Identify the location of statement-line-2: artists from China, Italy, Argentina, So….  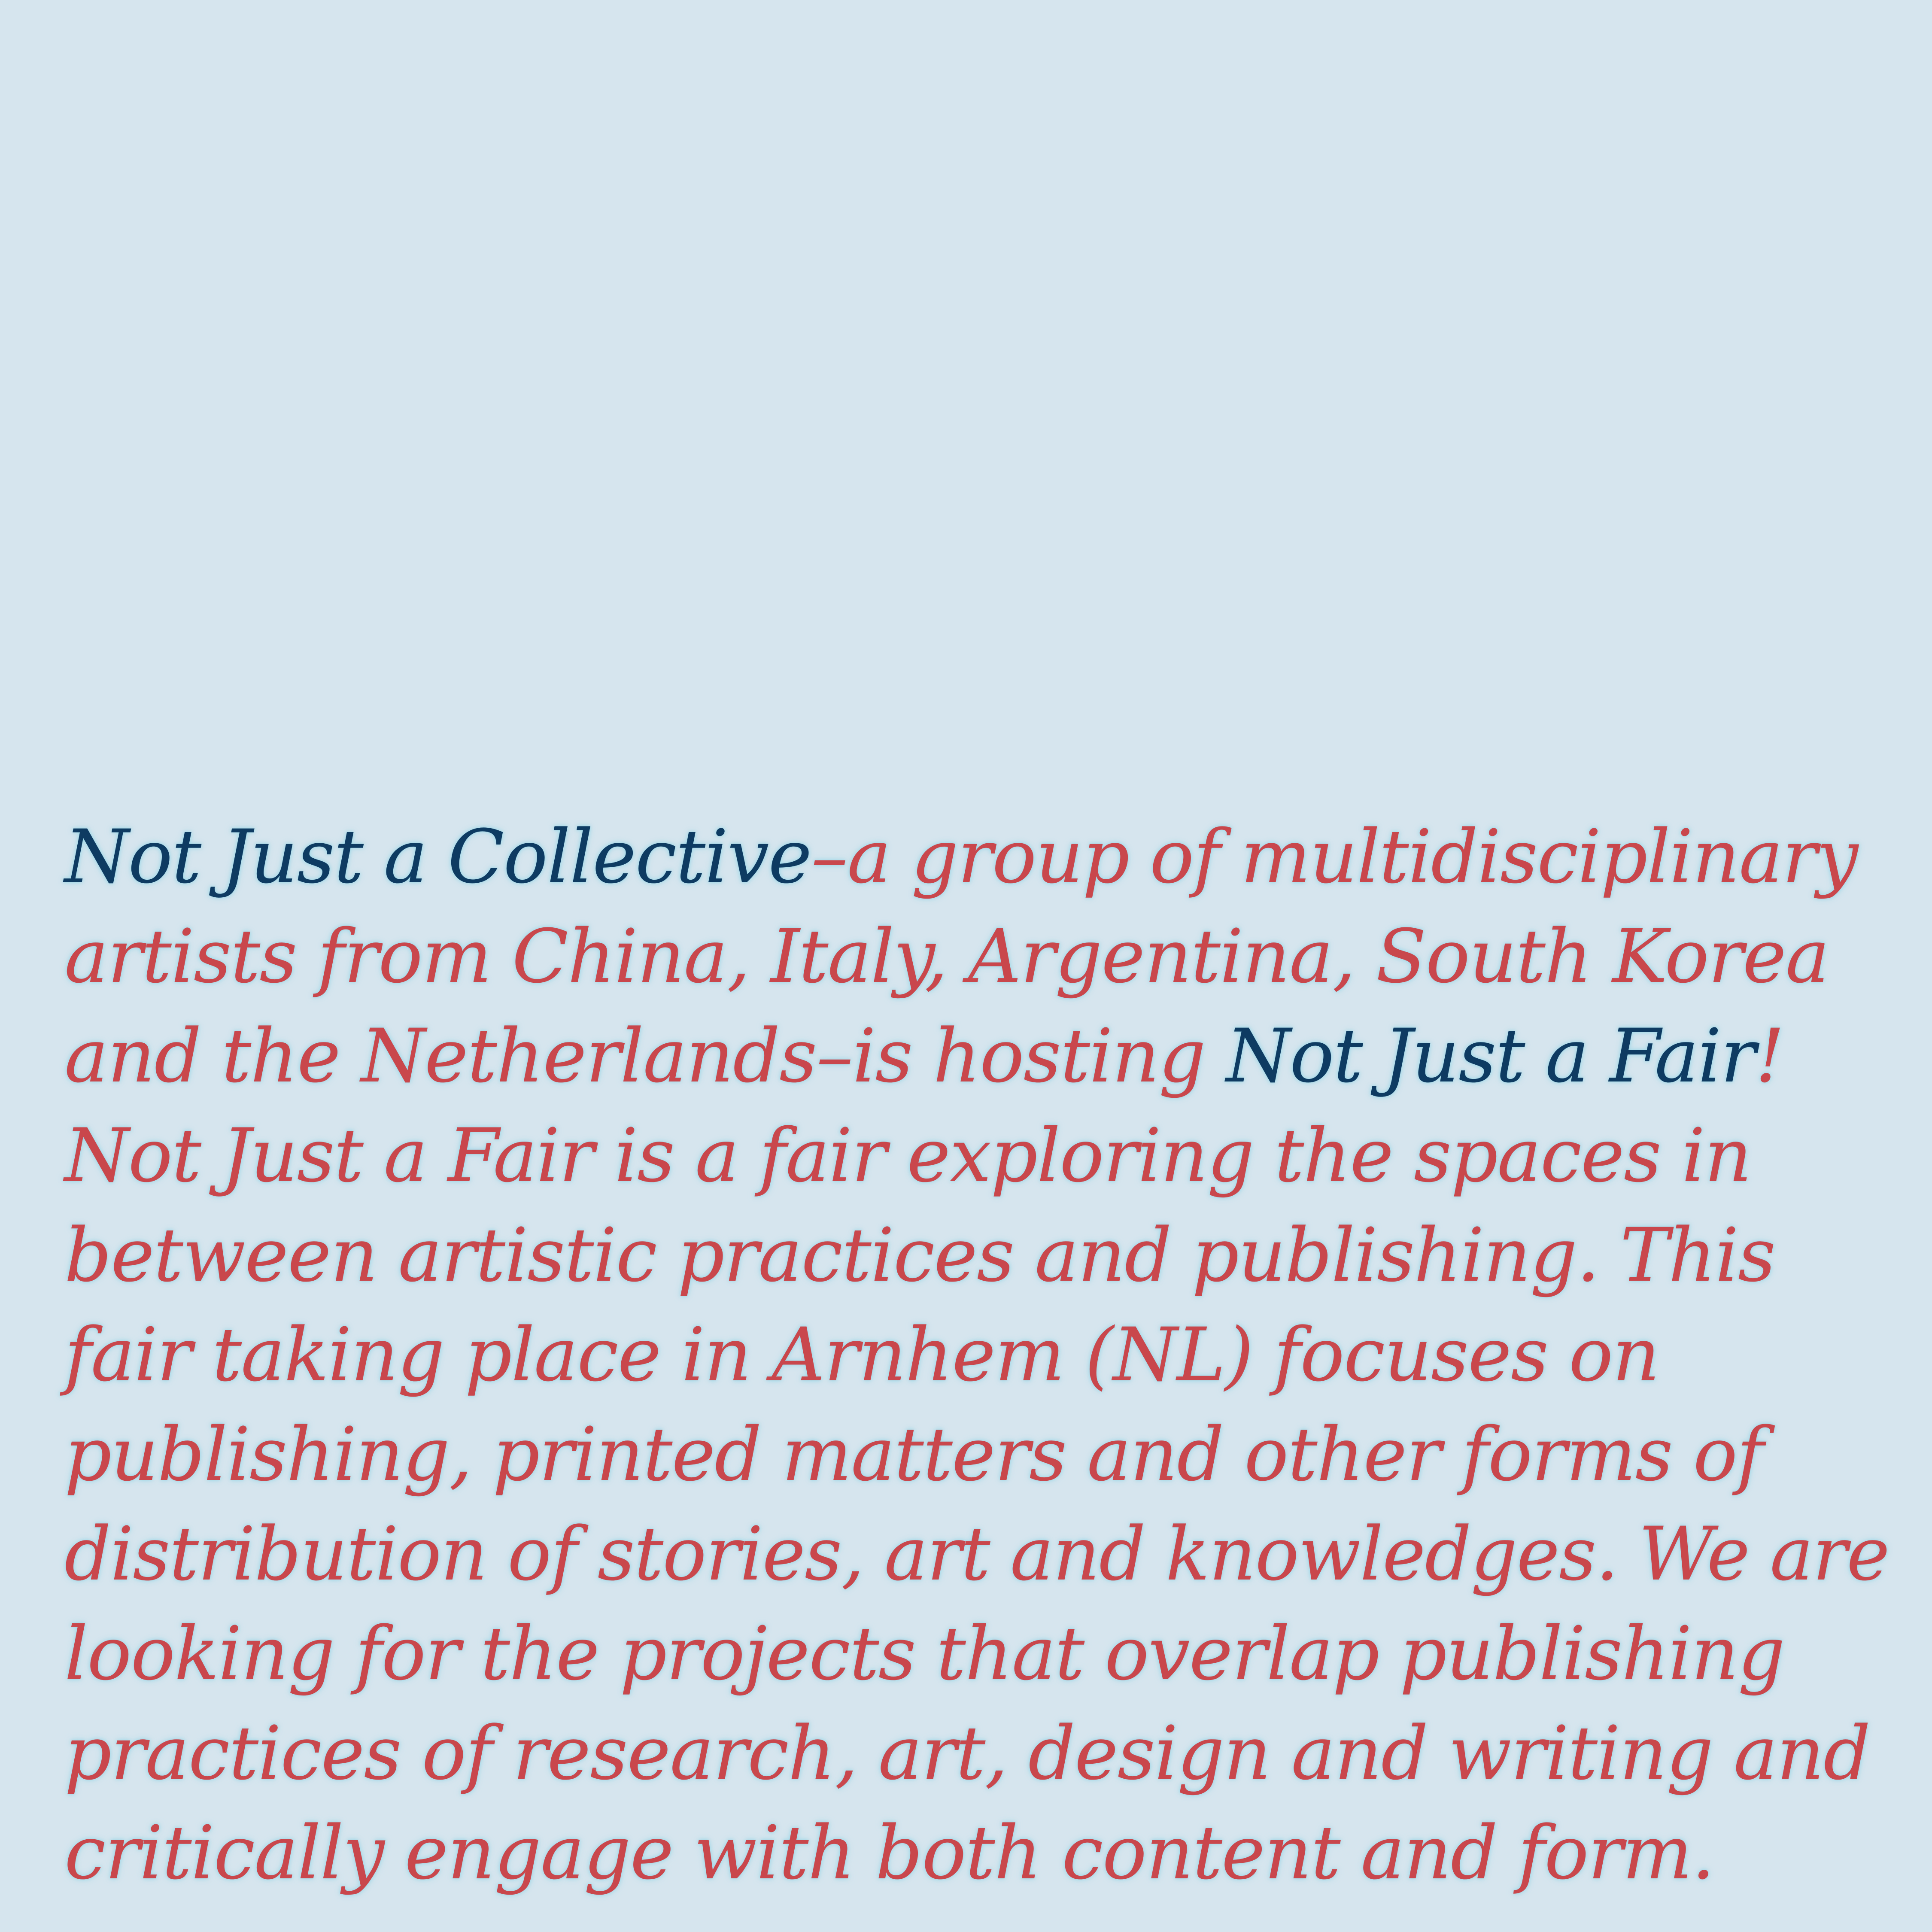
(947, 956).